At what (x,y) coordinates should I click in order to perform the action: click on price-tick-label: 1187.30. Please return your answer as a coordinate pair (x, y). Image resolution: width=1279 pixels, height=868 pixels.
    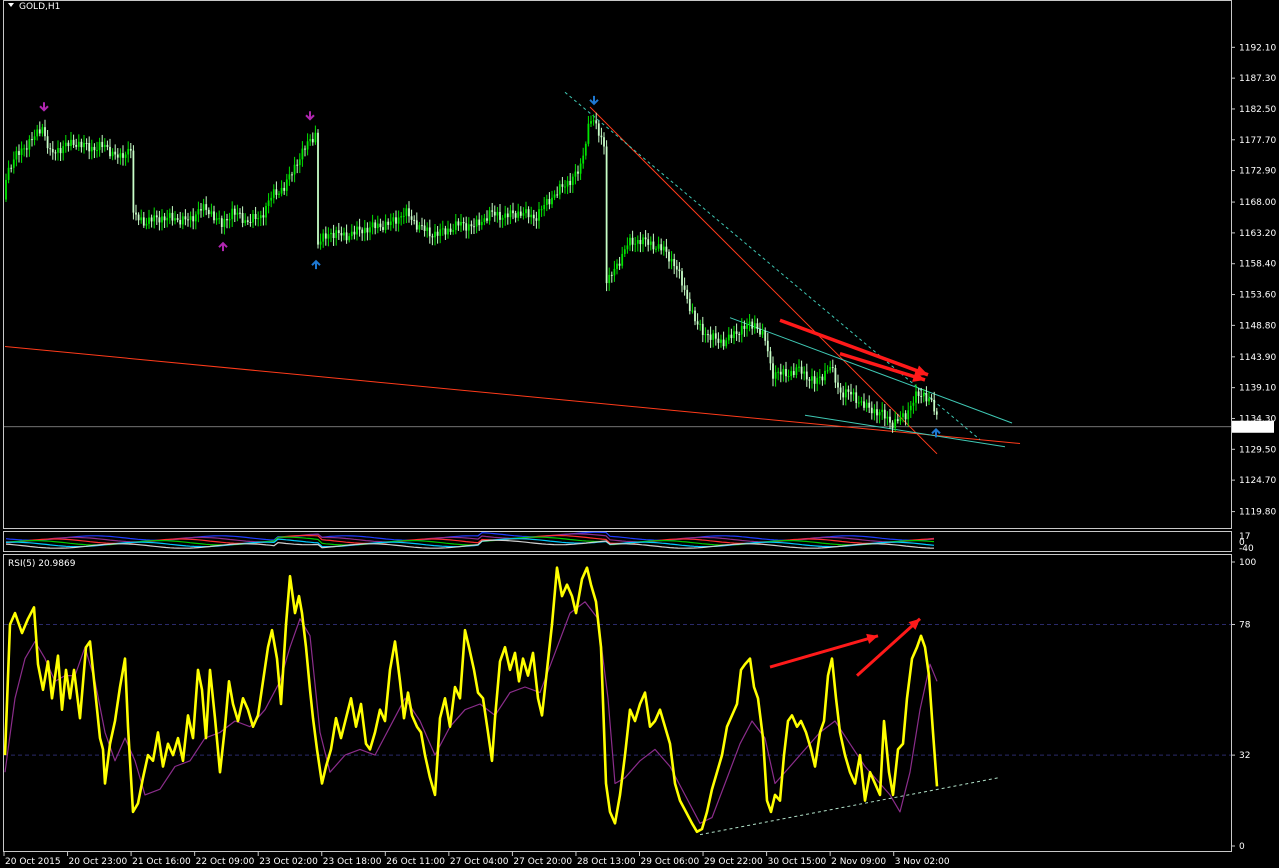
    Looking at the image, I should click on (1257, 79).